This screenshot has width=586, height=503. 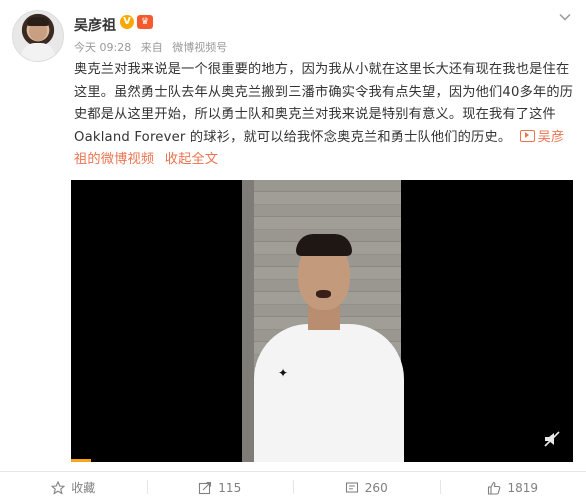 What do you see at coordinates (58, 487) in the screenshot?
I see `star-icon` at bounding box center [58, 487].